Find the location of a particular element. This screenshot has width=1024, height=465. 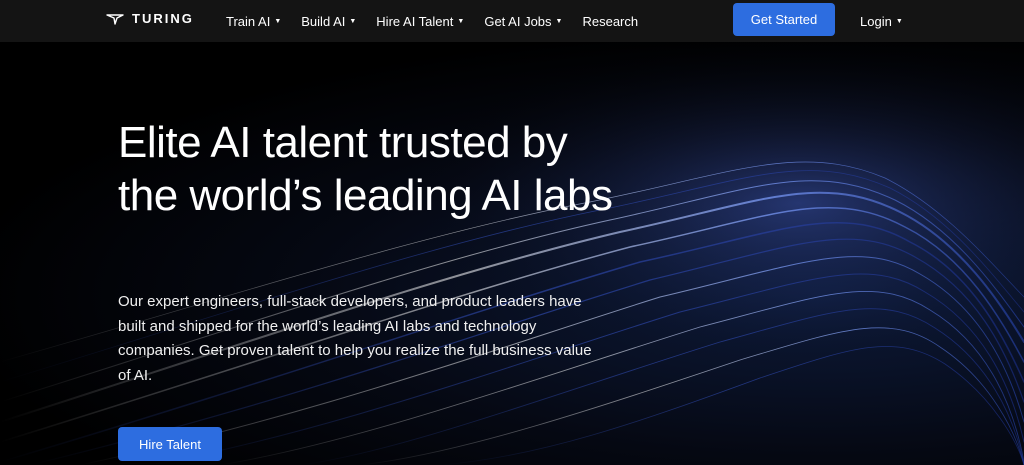

nav-item-label: Train AI is located at coordinates (248, 21).